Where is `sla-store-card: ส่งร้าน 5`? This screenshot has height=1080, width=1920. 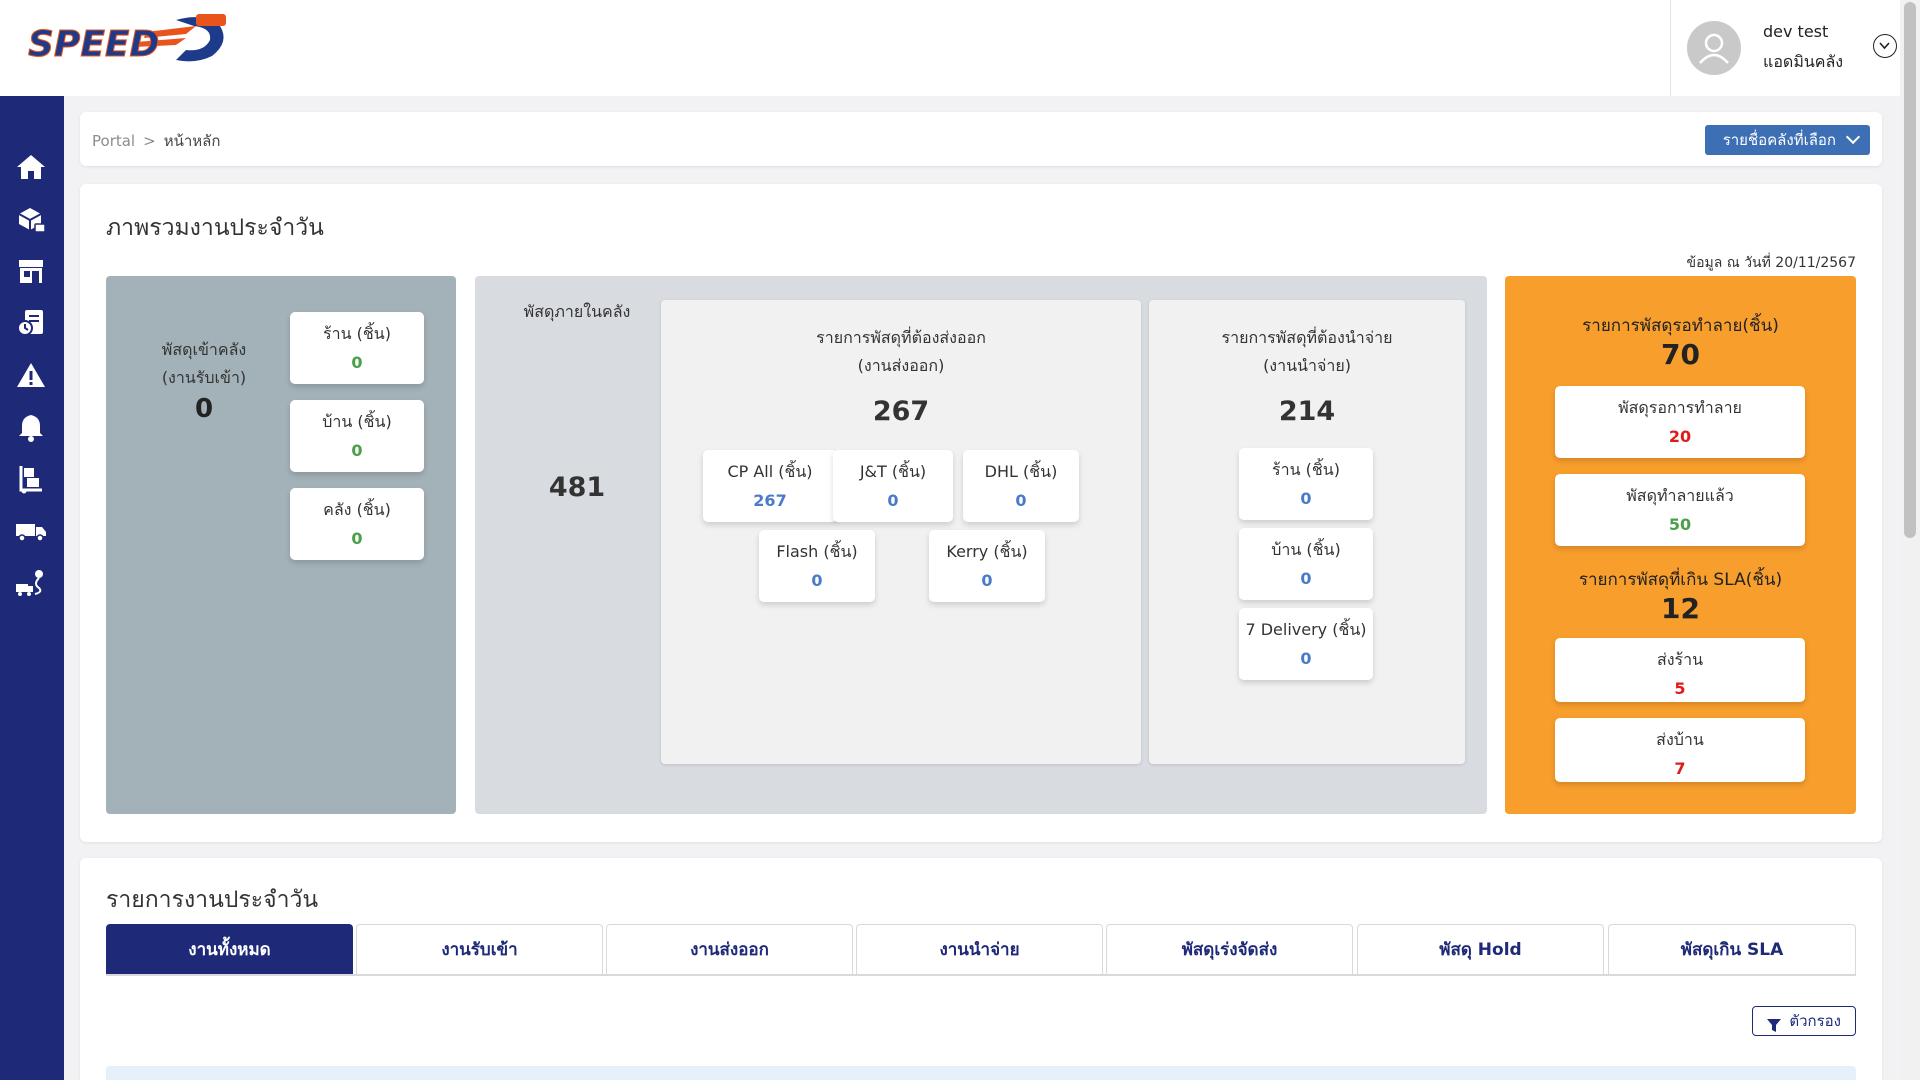 sla-store-card: ส่งร้าน 5 is located at coordinates (1680, 670).